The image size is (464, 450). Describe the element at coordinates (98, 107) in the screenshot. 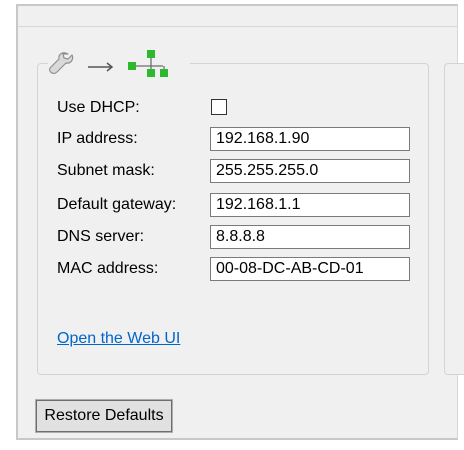

I see `use-dhcp-label: Use DHCP:` at that location.